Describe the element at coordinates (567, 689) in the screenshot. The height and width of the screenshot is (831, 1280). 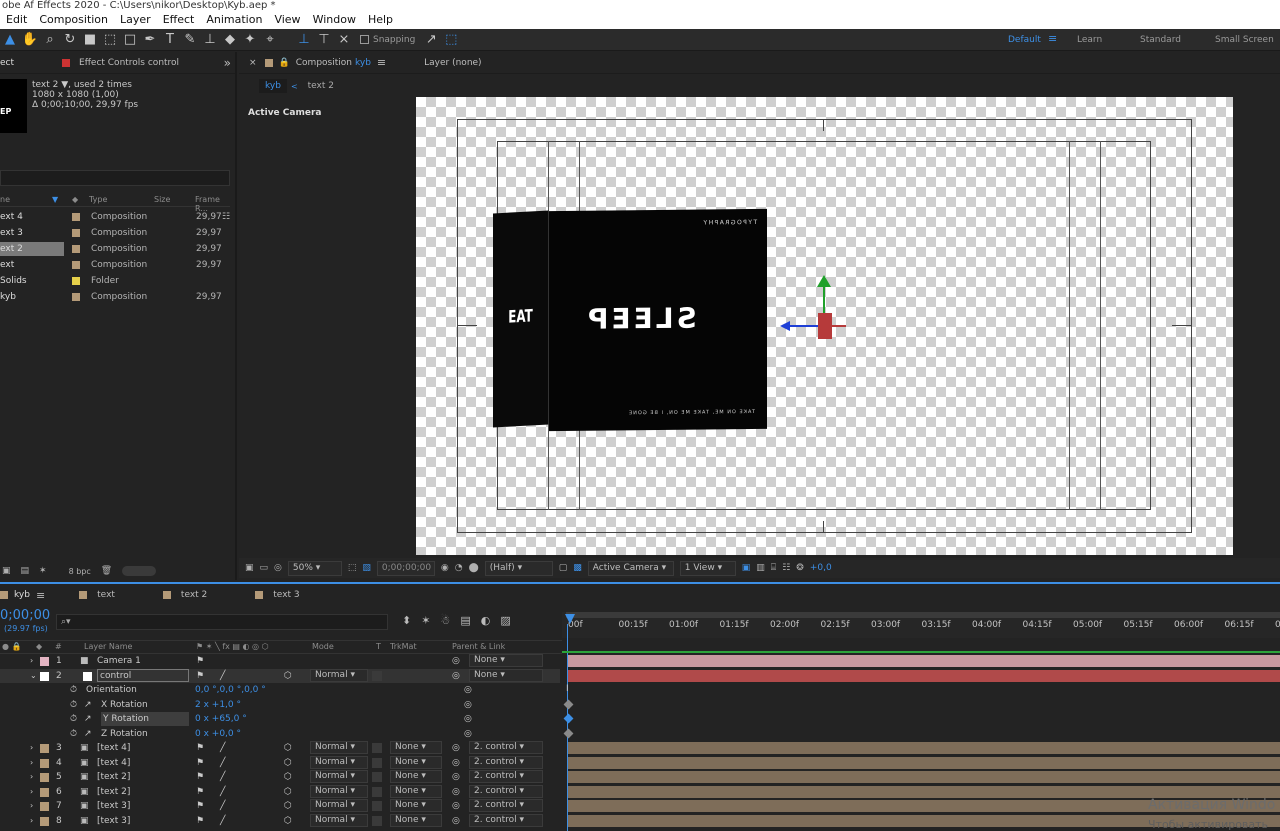
I see `hold-keyframe-icon: I` at that location.